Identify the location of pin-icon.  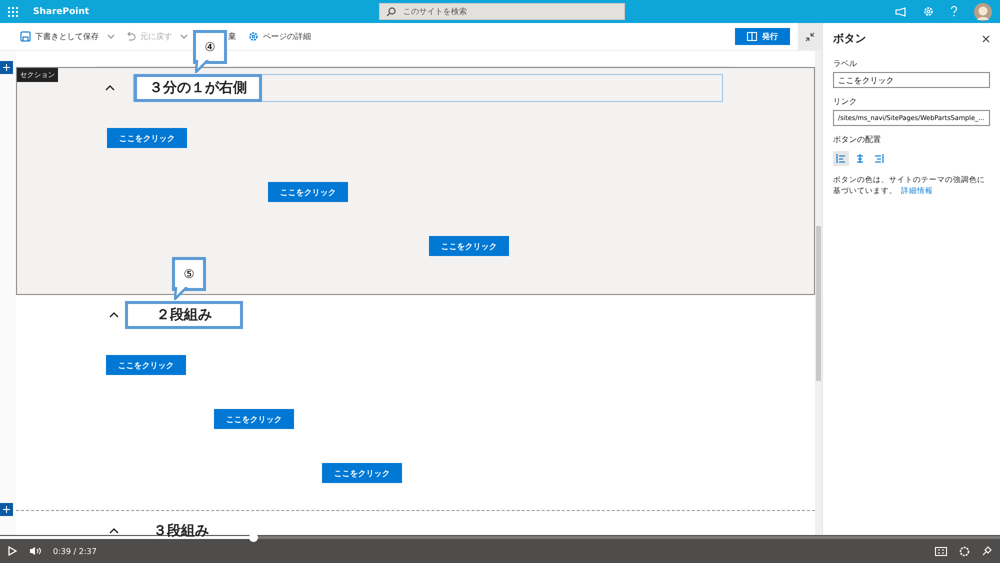
(987, 551).